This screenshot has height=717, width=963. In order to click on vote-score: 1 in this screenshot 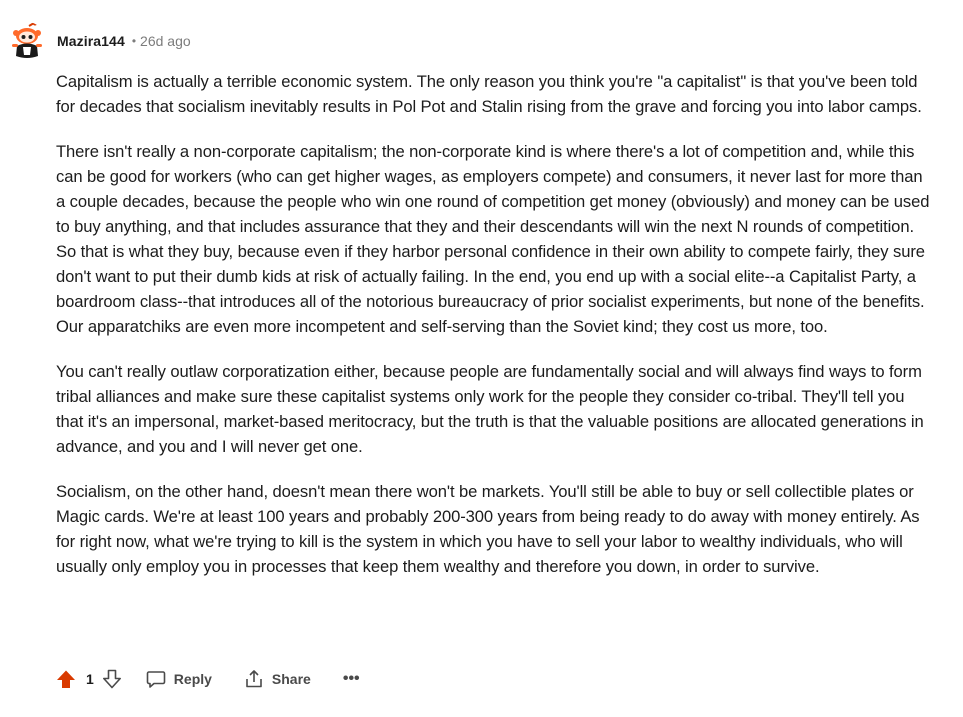, I will do `click(90, 679)`.